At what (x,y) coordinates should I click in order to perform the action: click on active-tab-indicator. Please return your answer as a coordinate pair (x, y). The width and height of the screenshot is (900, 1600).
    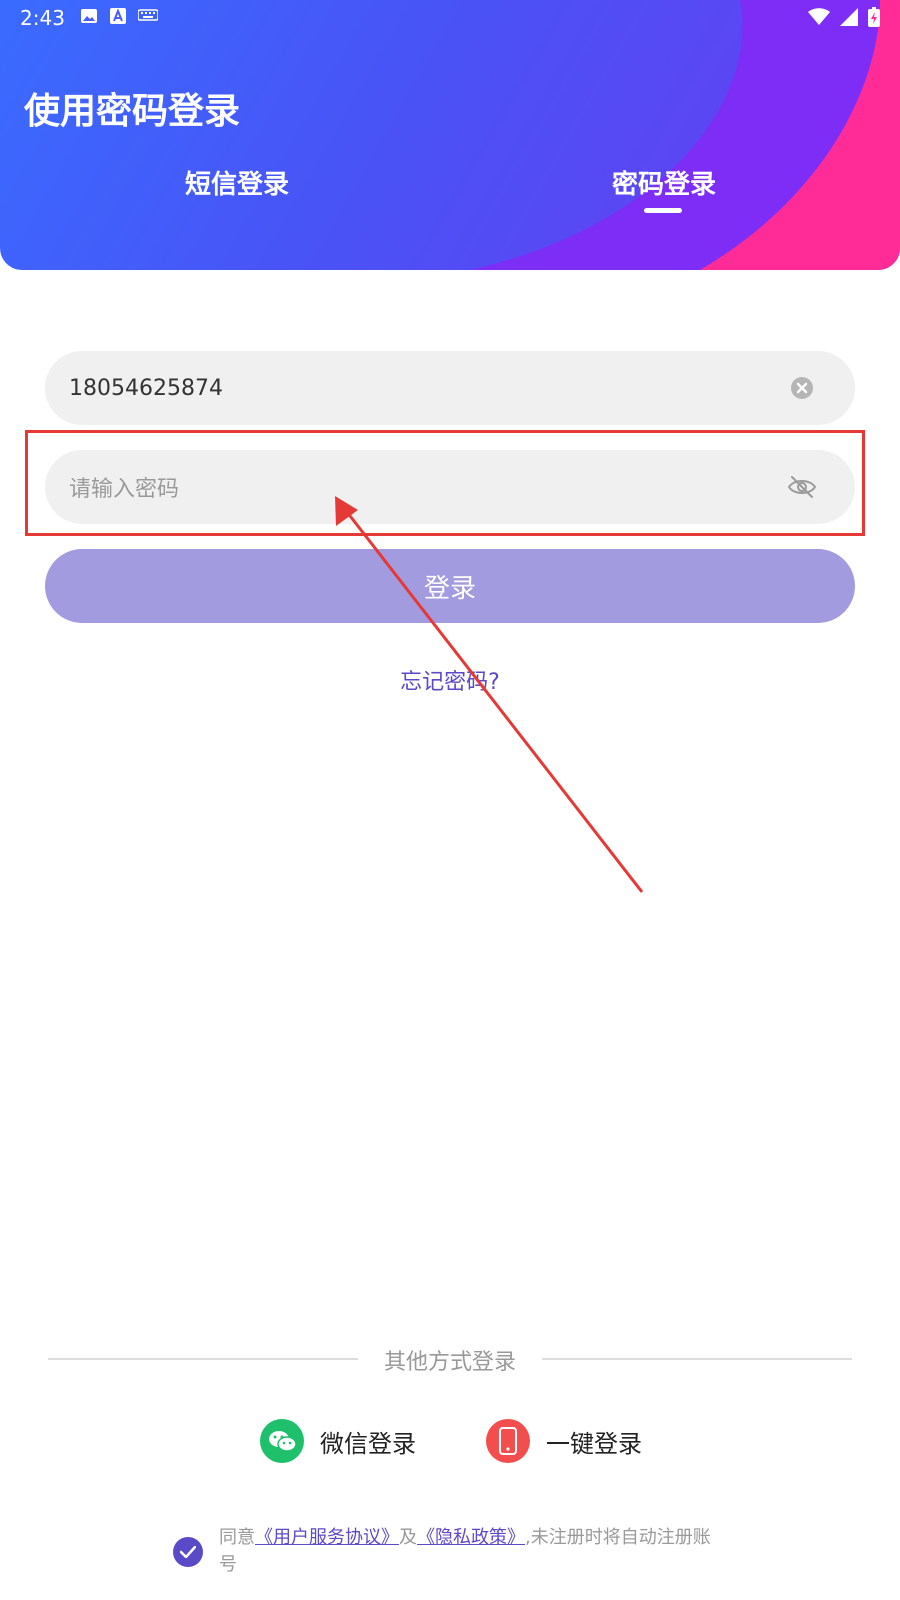
    Looking at the image, I should click on (663, 210).